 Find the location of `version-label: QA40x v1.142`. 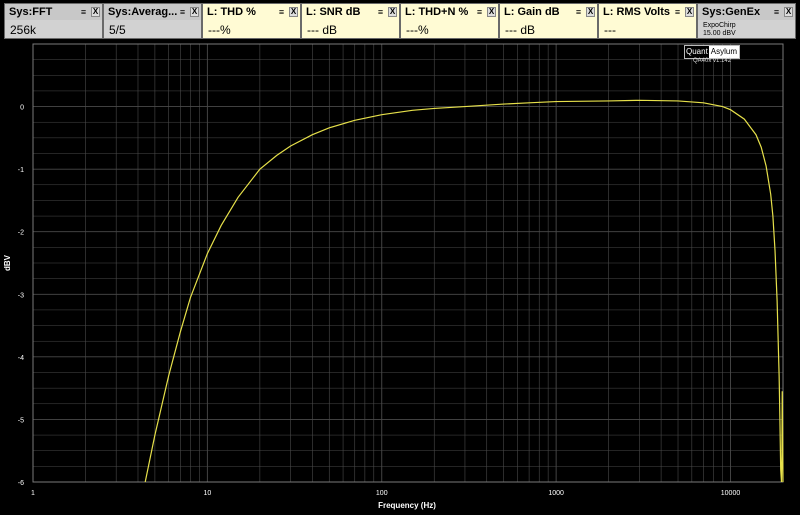

version-label: QA40x v1.142 is located at coordinates (712, 61).